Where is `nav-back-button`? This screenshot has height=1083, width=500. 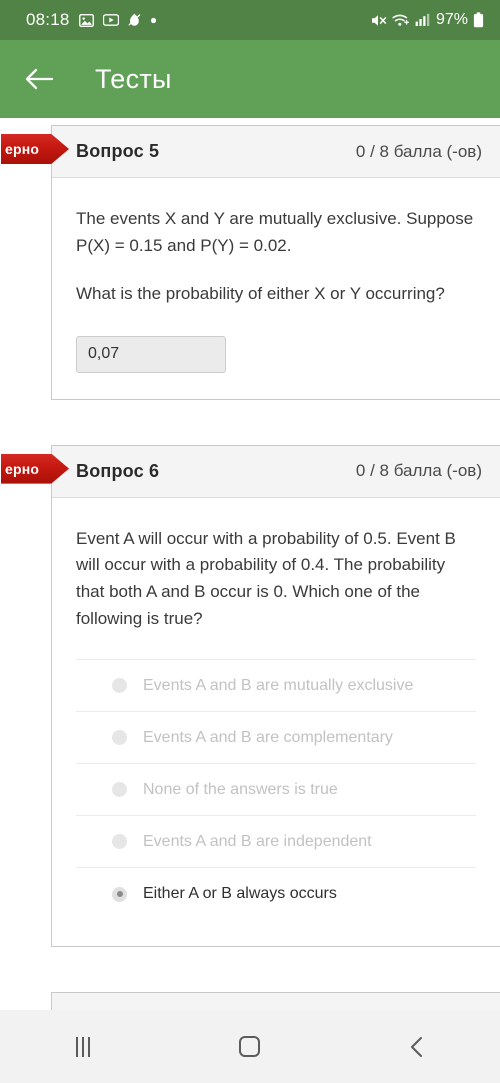 nav-back-button is located at coordinates (417, 1047).